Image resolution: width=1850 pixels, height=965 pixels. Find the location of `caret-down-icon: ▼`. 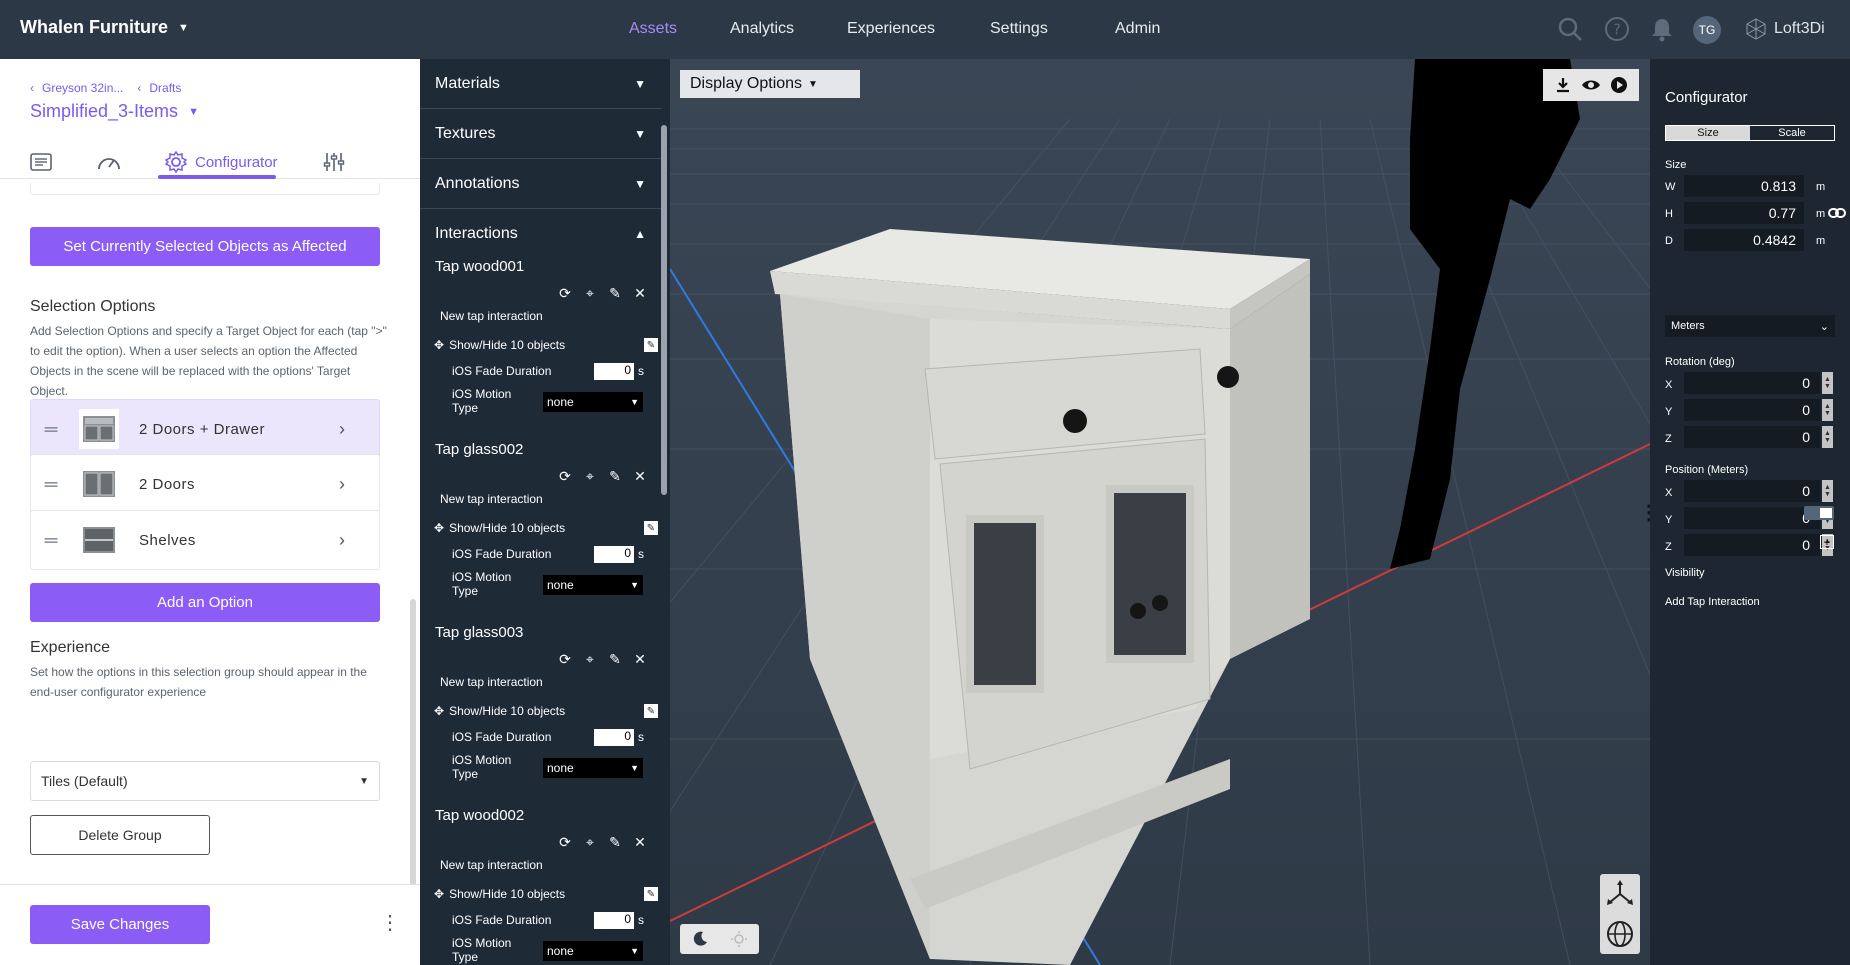

caret-down-icon: ▼ is located at coordinates (183, 27).